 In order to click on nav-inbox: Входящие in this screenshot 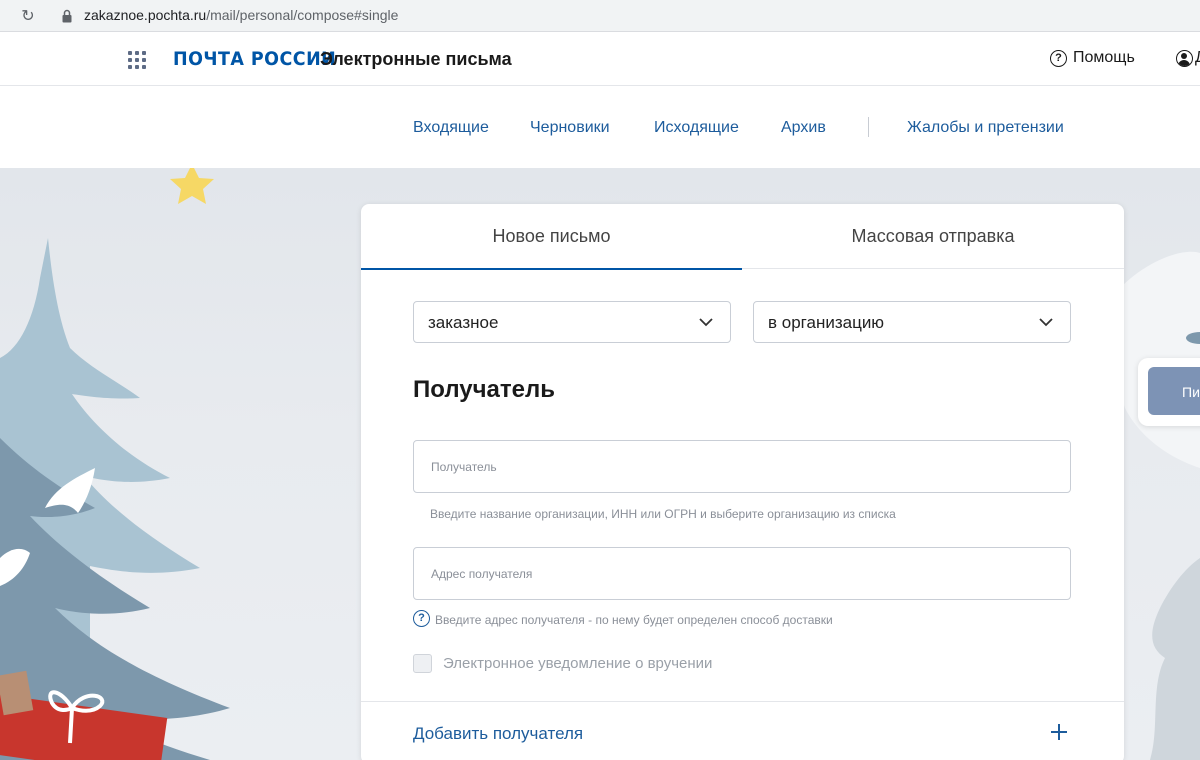, I will do `click(451, 128)`.